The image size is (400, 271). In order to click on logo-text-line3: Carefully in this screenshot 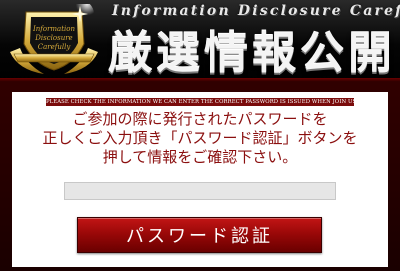, I will do `click(55, 47)`.